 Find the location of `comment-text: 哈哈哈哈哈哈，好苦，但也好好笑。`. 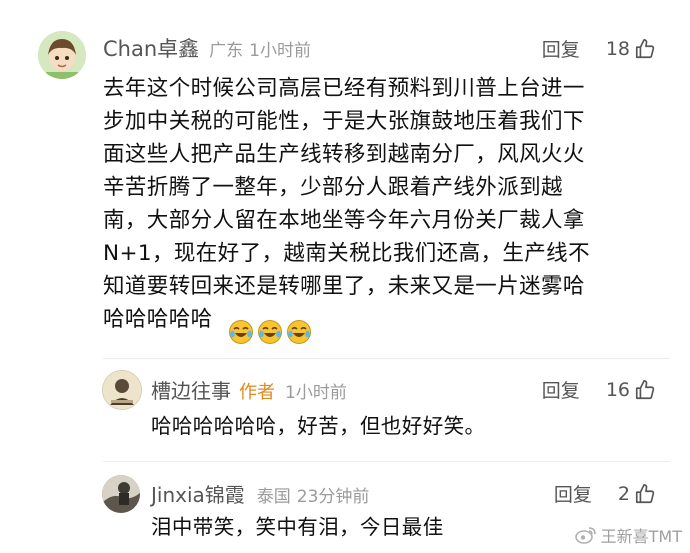

comment-text: 哈哈哈哈哈哈，好苦，但也好好笑。 is located at coordinates (318, 426).